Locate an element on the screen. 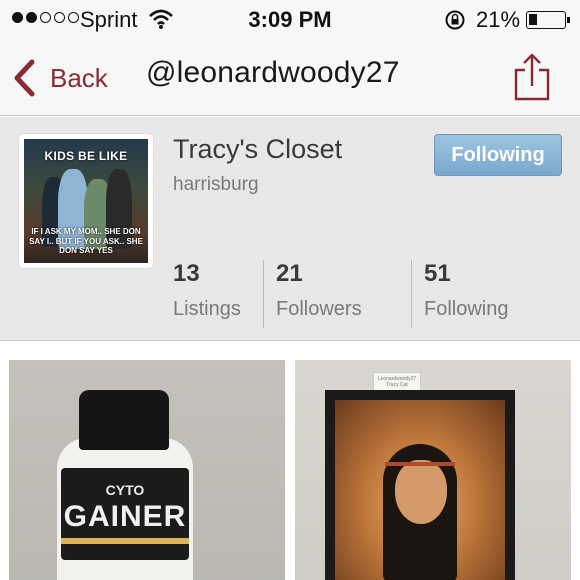  stat-followers-label: Followers is located at coordinates (319, 309).